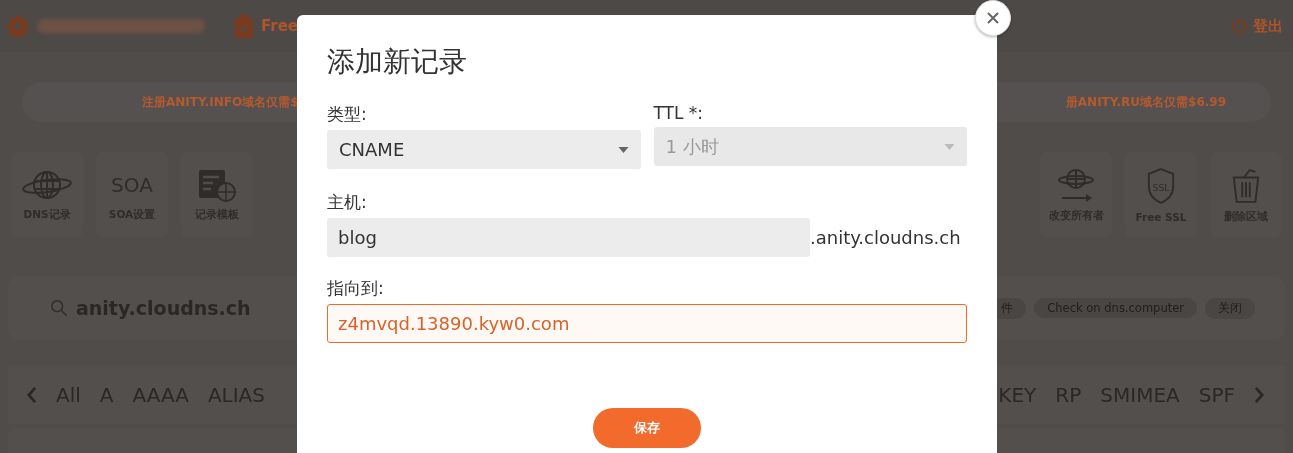 The height and width of the screenshot is (453, 1293). What do you see at coordinates (397, 62) in the screenshot?
I see `dialog-title: 添加新记录` at bounding box center [397, 62].